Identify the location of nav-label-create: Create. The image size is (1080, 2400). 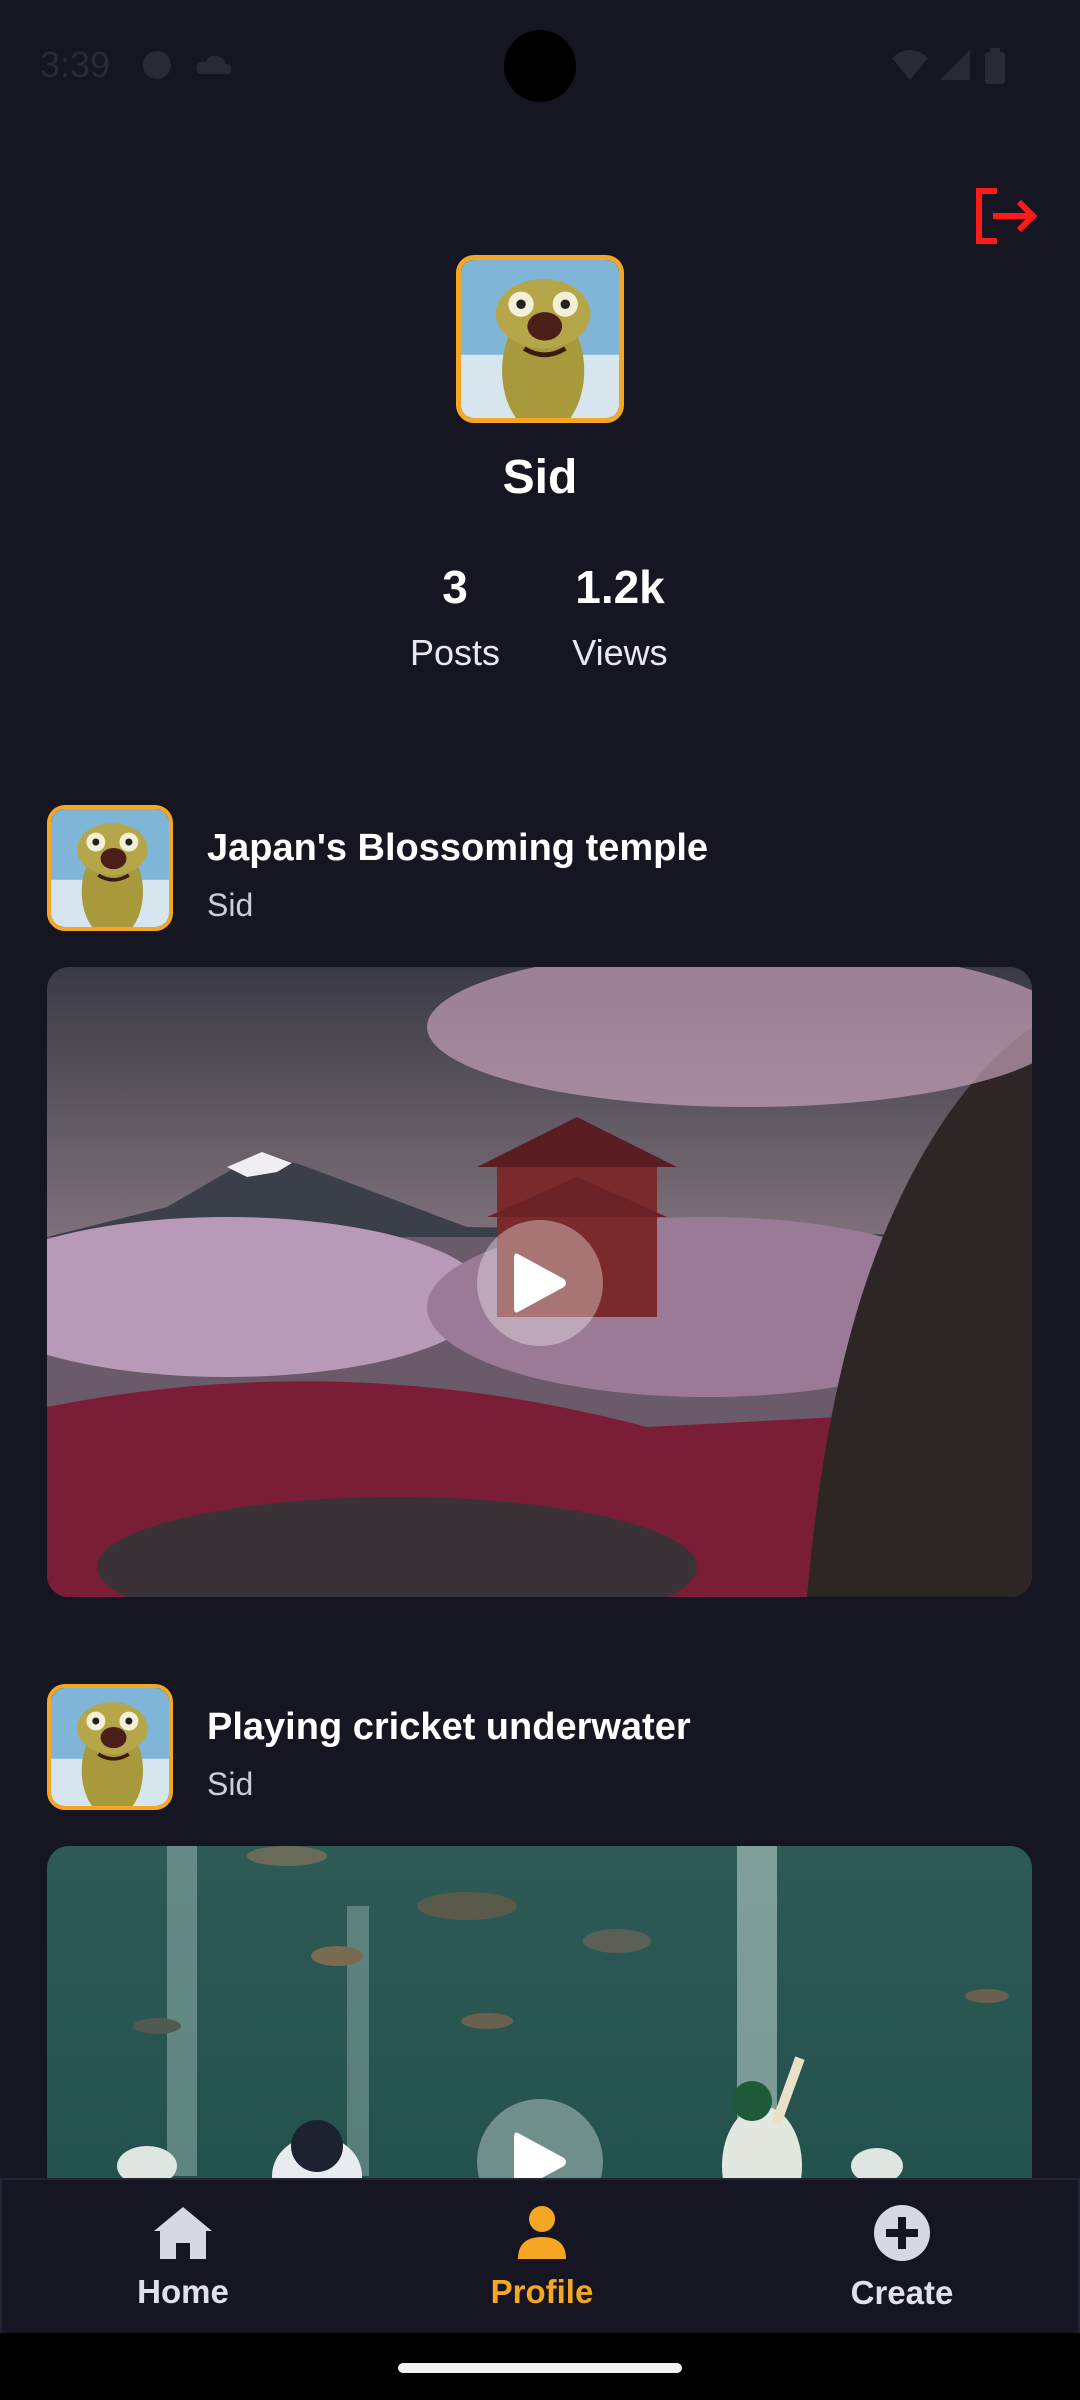
(902, 2292).